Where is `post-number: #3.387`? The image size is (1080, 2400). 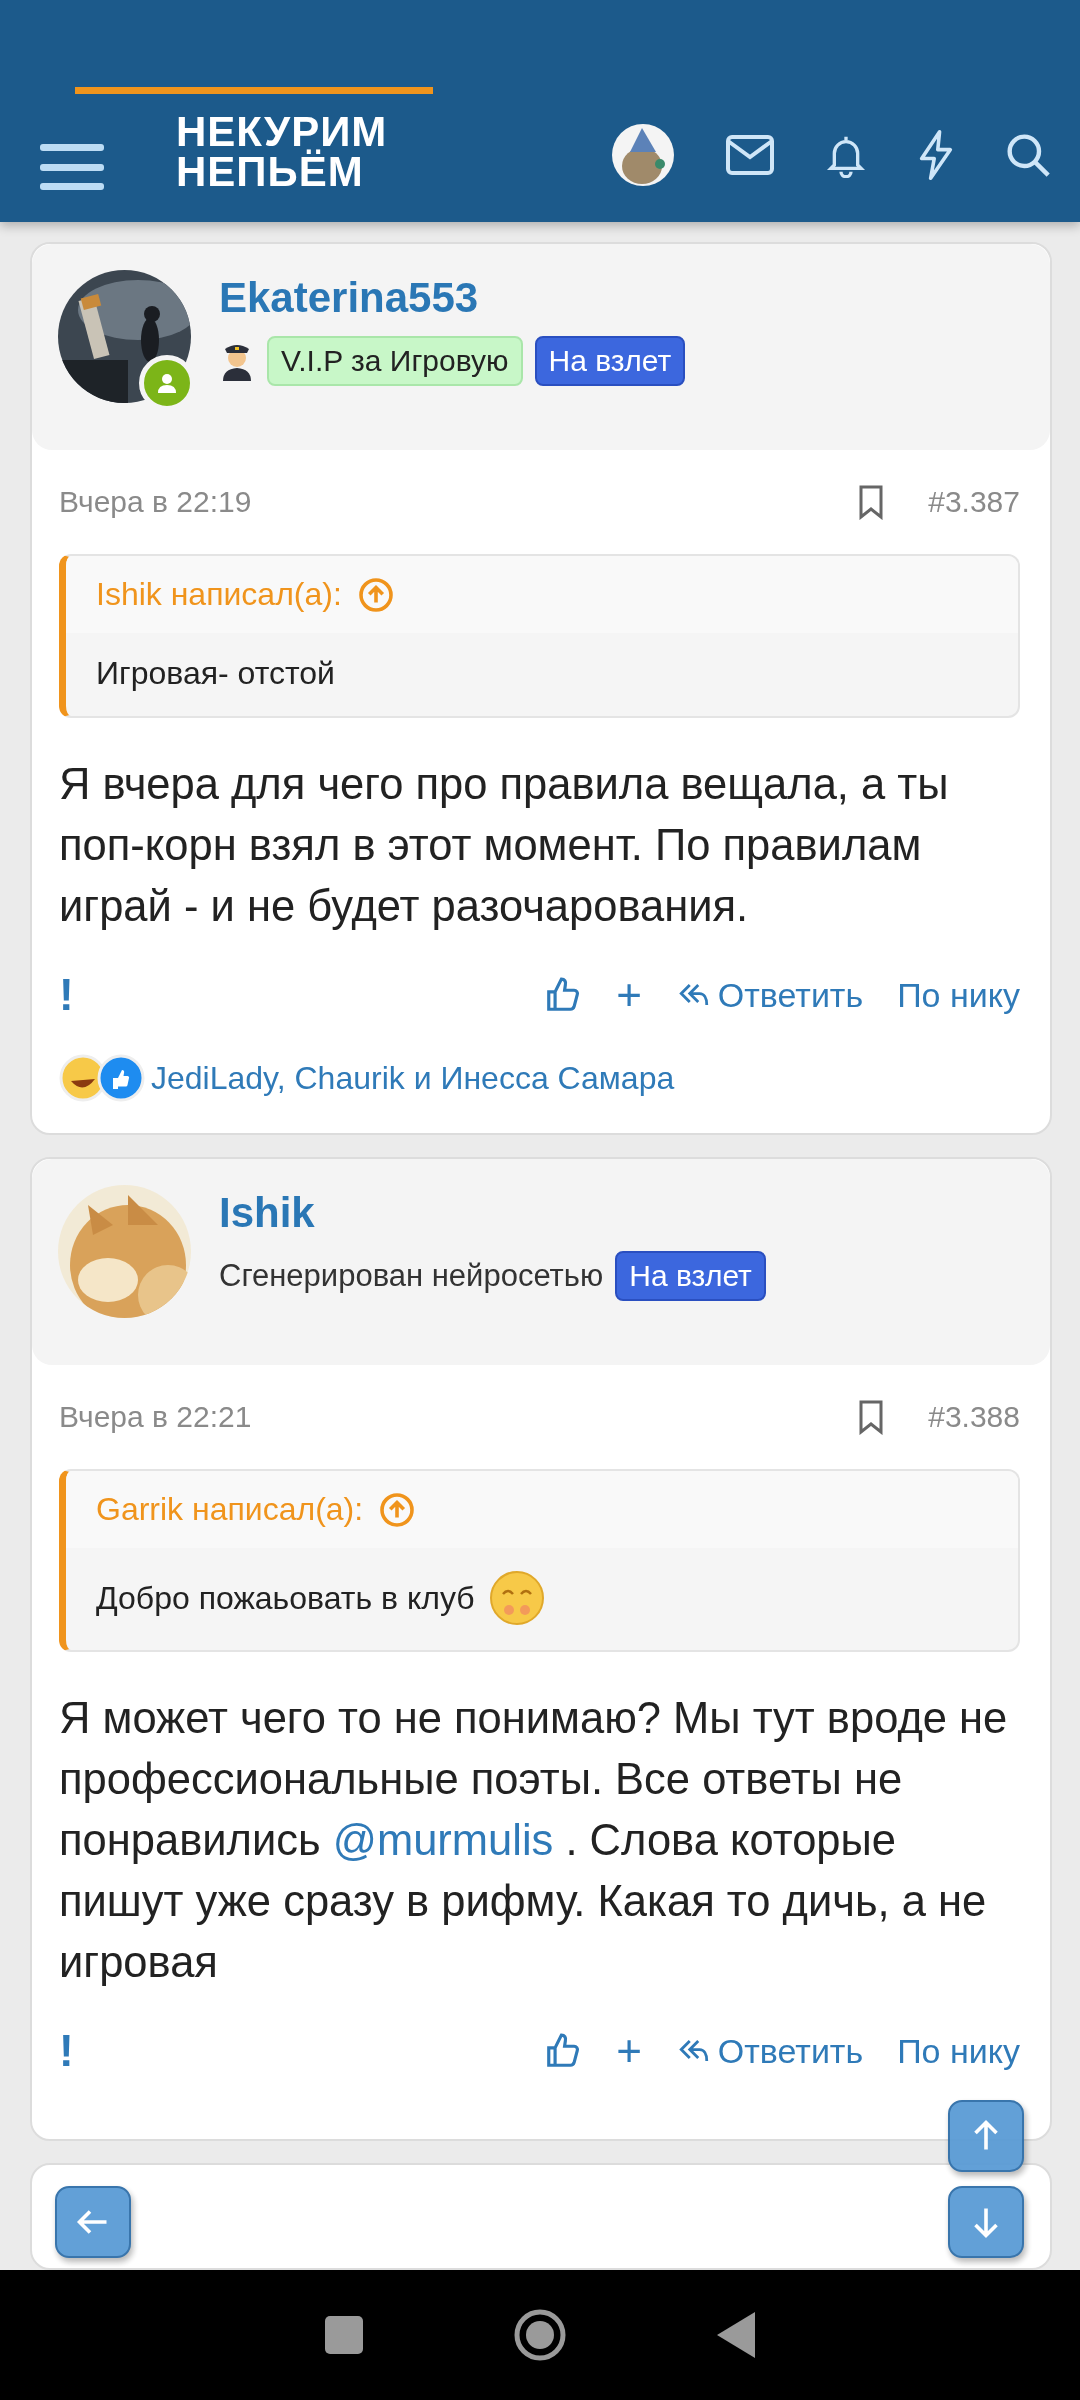 post-number: #3.387 is located at coordinates (974, 502).